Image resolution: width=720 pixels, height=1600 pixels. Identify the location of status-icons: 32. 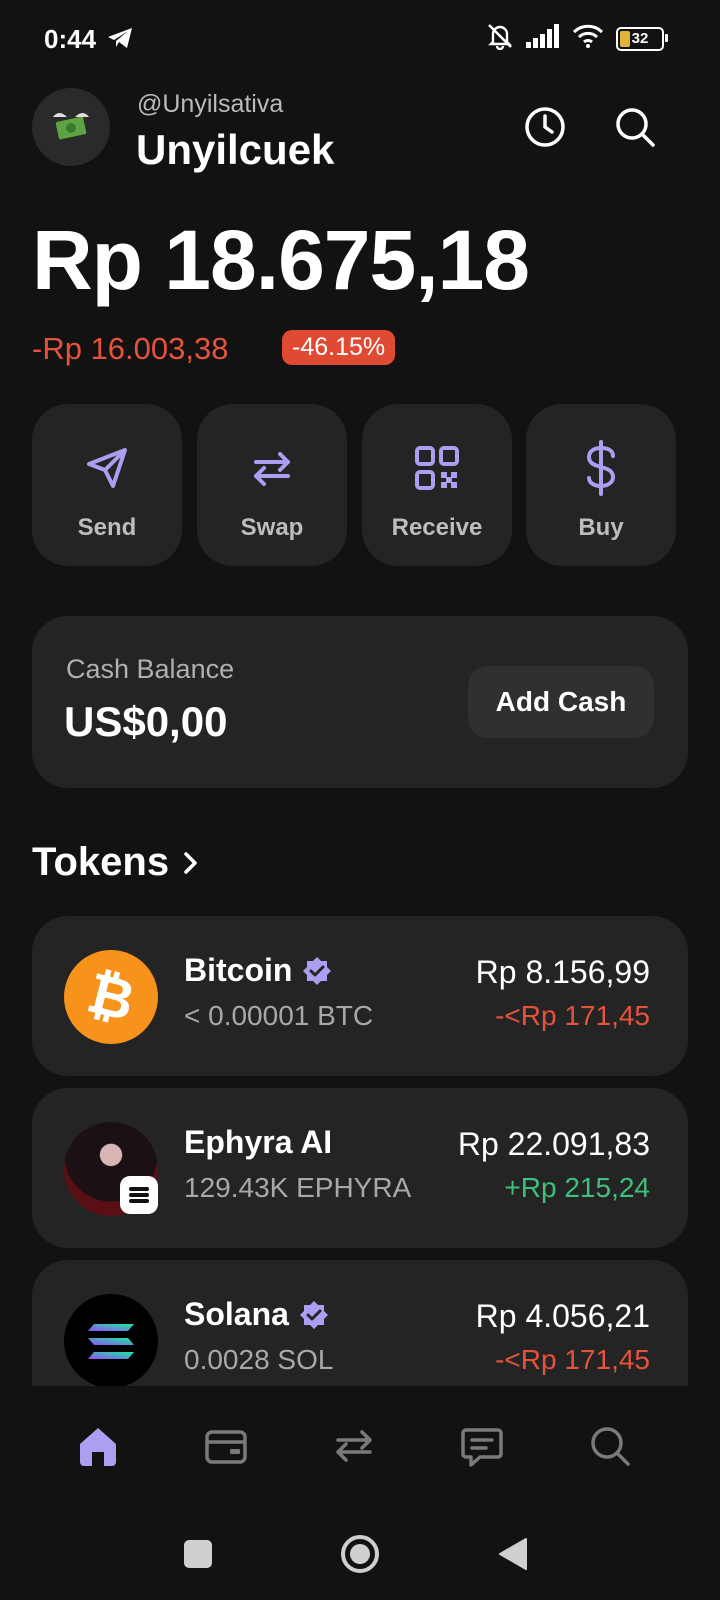
(577, 38).